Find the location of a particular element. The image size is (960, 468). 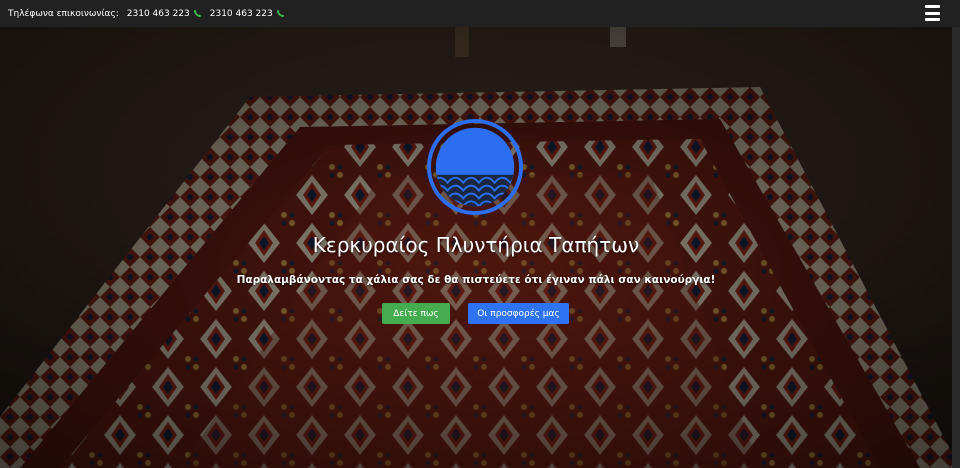

hamburger-menu-icon is located at coordinates (932, 13).